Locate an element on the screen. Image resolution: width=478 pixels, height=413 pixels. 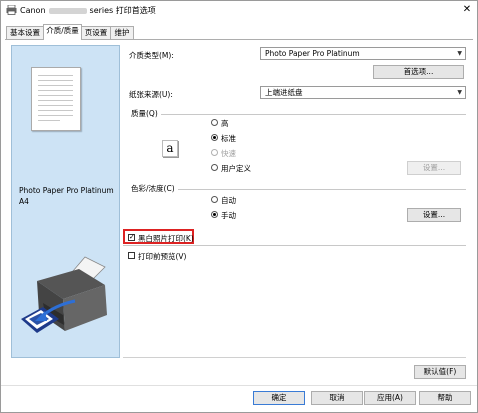
quality-group-label: 质量(Q) is located at coordinates (146, 113).